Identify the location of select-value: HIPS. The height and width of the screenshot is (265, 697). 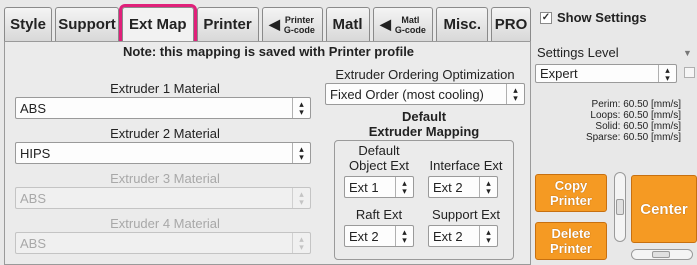
(35, 153).